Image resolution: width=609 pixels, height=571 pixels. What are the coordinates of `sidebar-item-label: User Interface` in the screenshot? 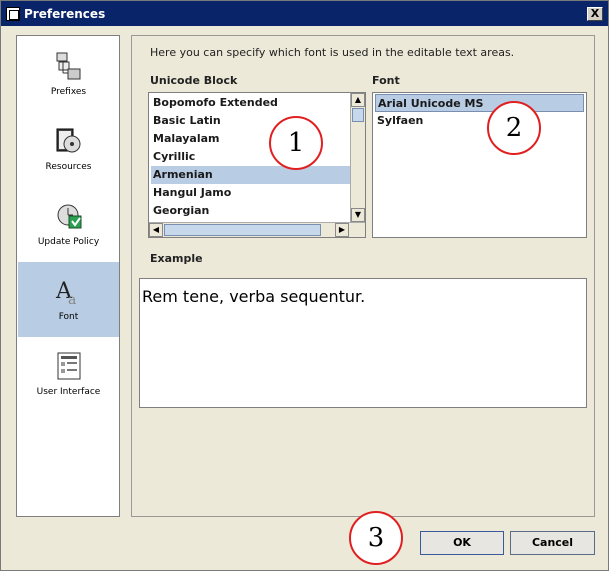 It's located at (68, 392).